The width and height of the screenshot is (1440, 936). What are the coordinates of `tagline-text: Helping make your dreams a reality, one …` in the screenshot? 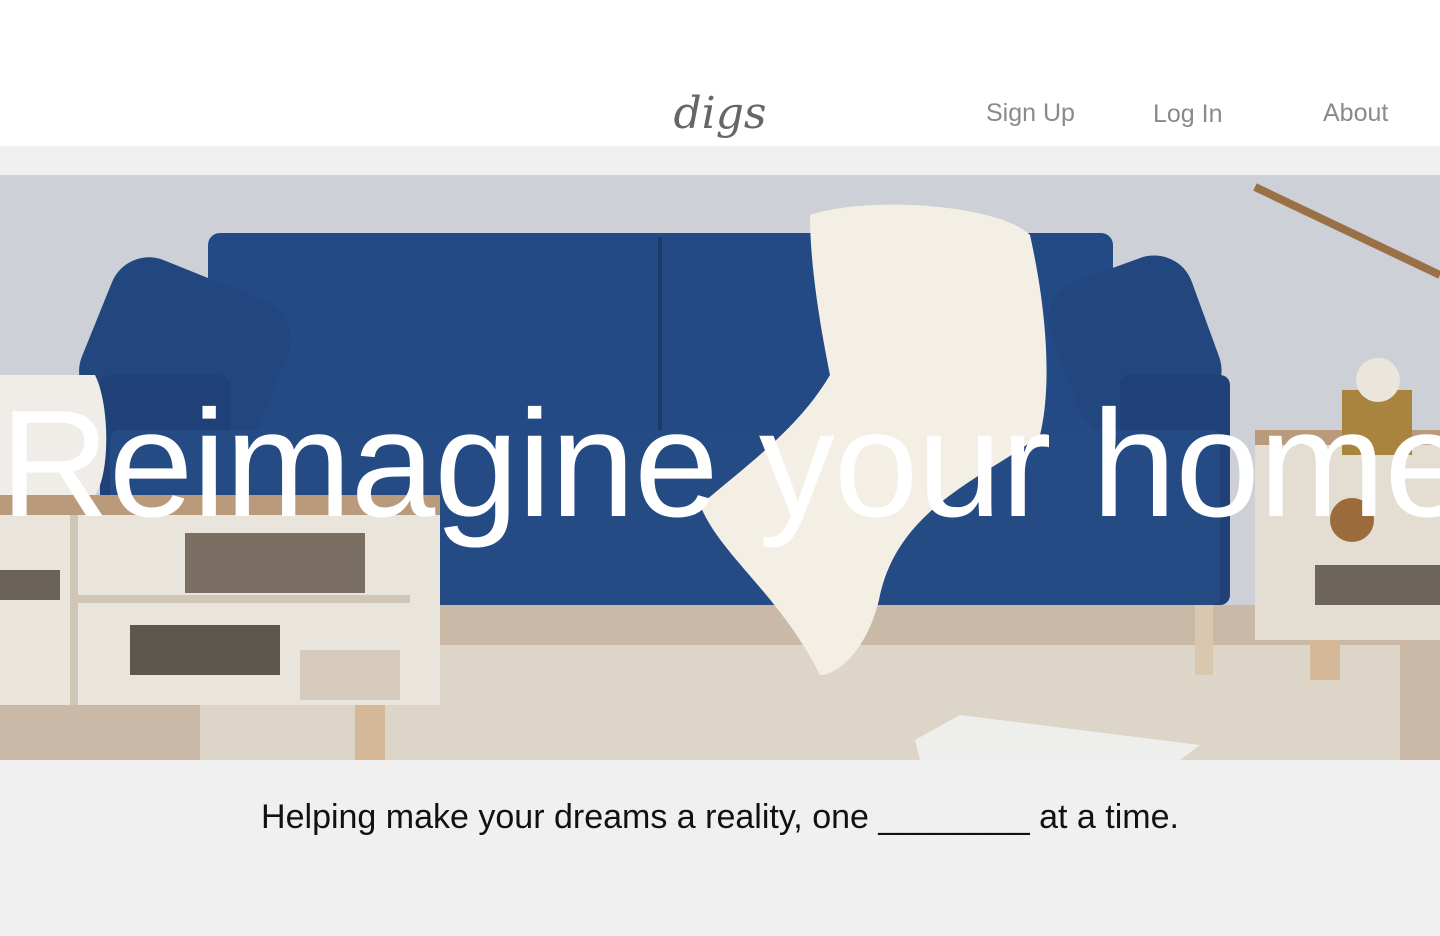 It's located at (720, 817).